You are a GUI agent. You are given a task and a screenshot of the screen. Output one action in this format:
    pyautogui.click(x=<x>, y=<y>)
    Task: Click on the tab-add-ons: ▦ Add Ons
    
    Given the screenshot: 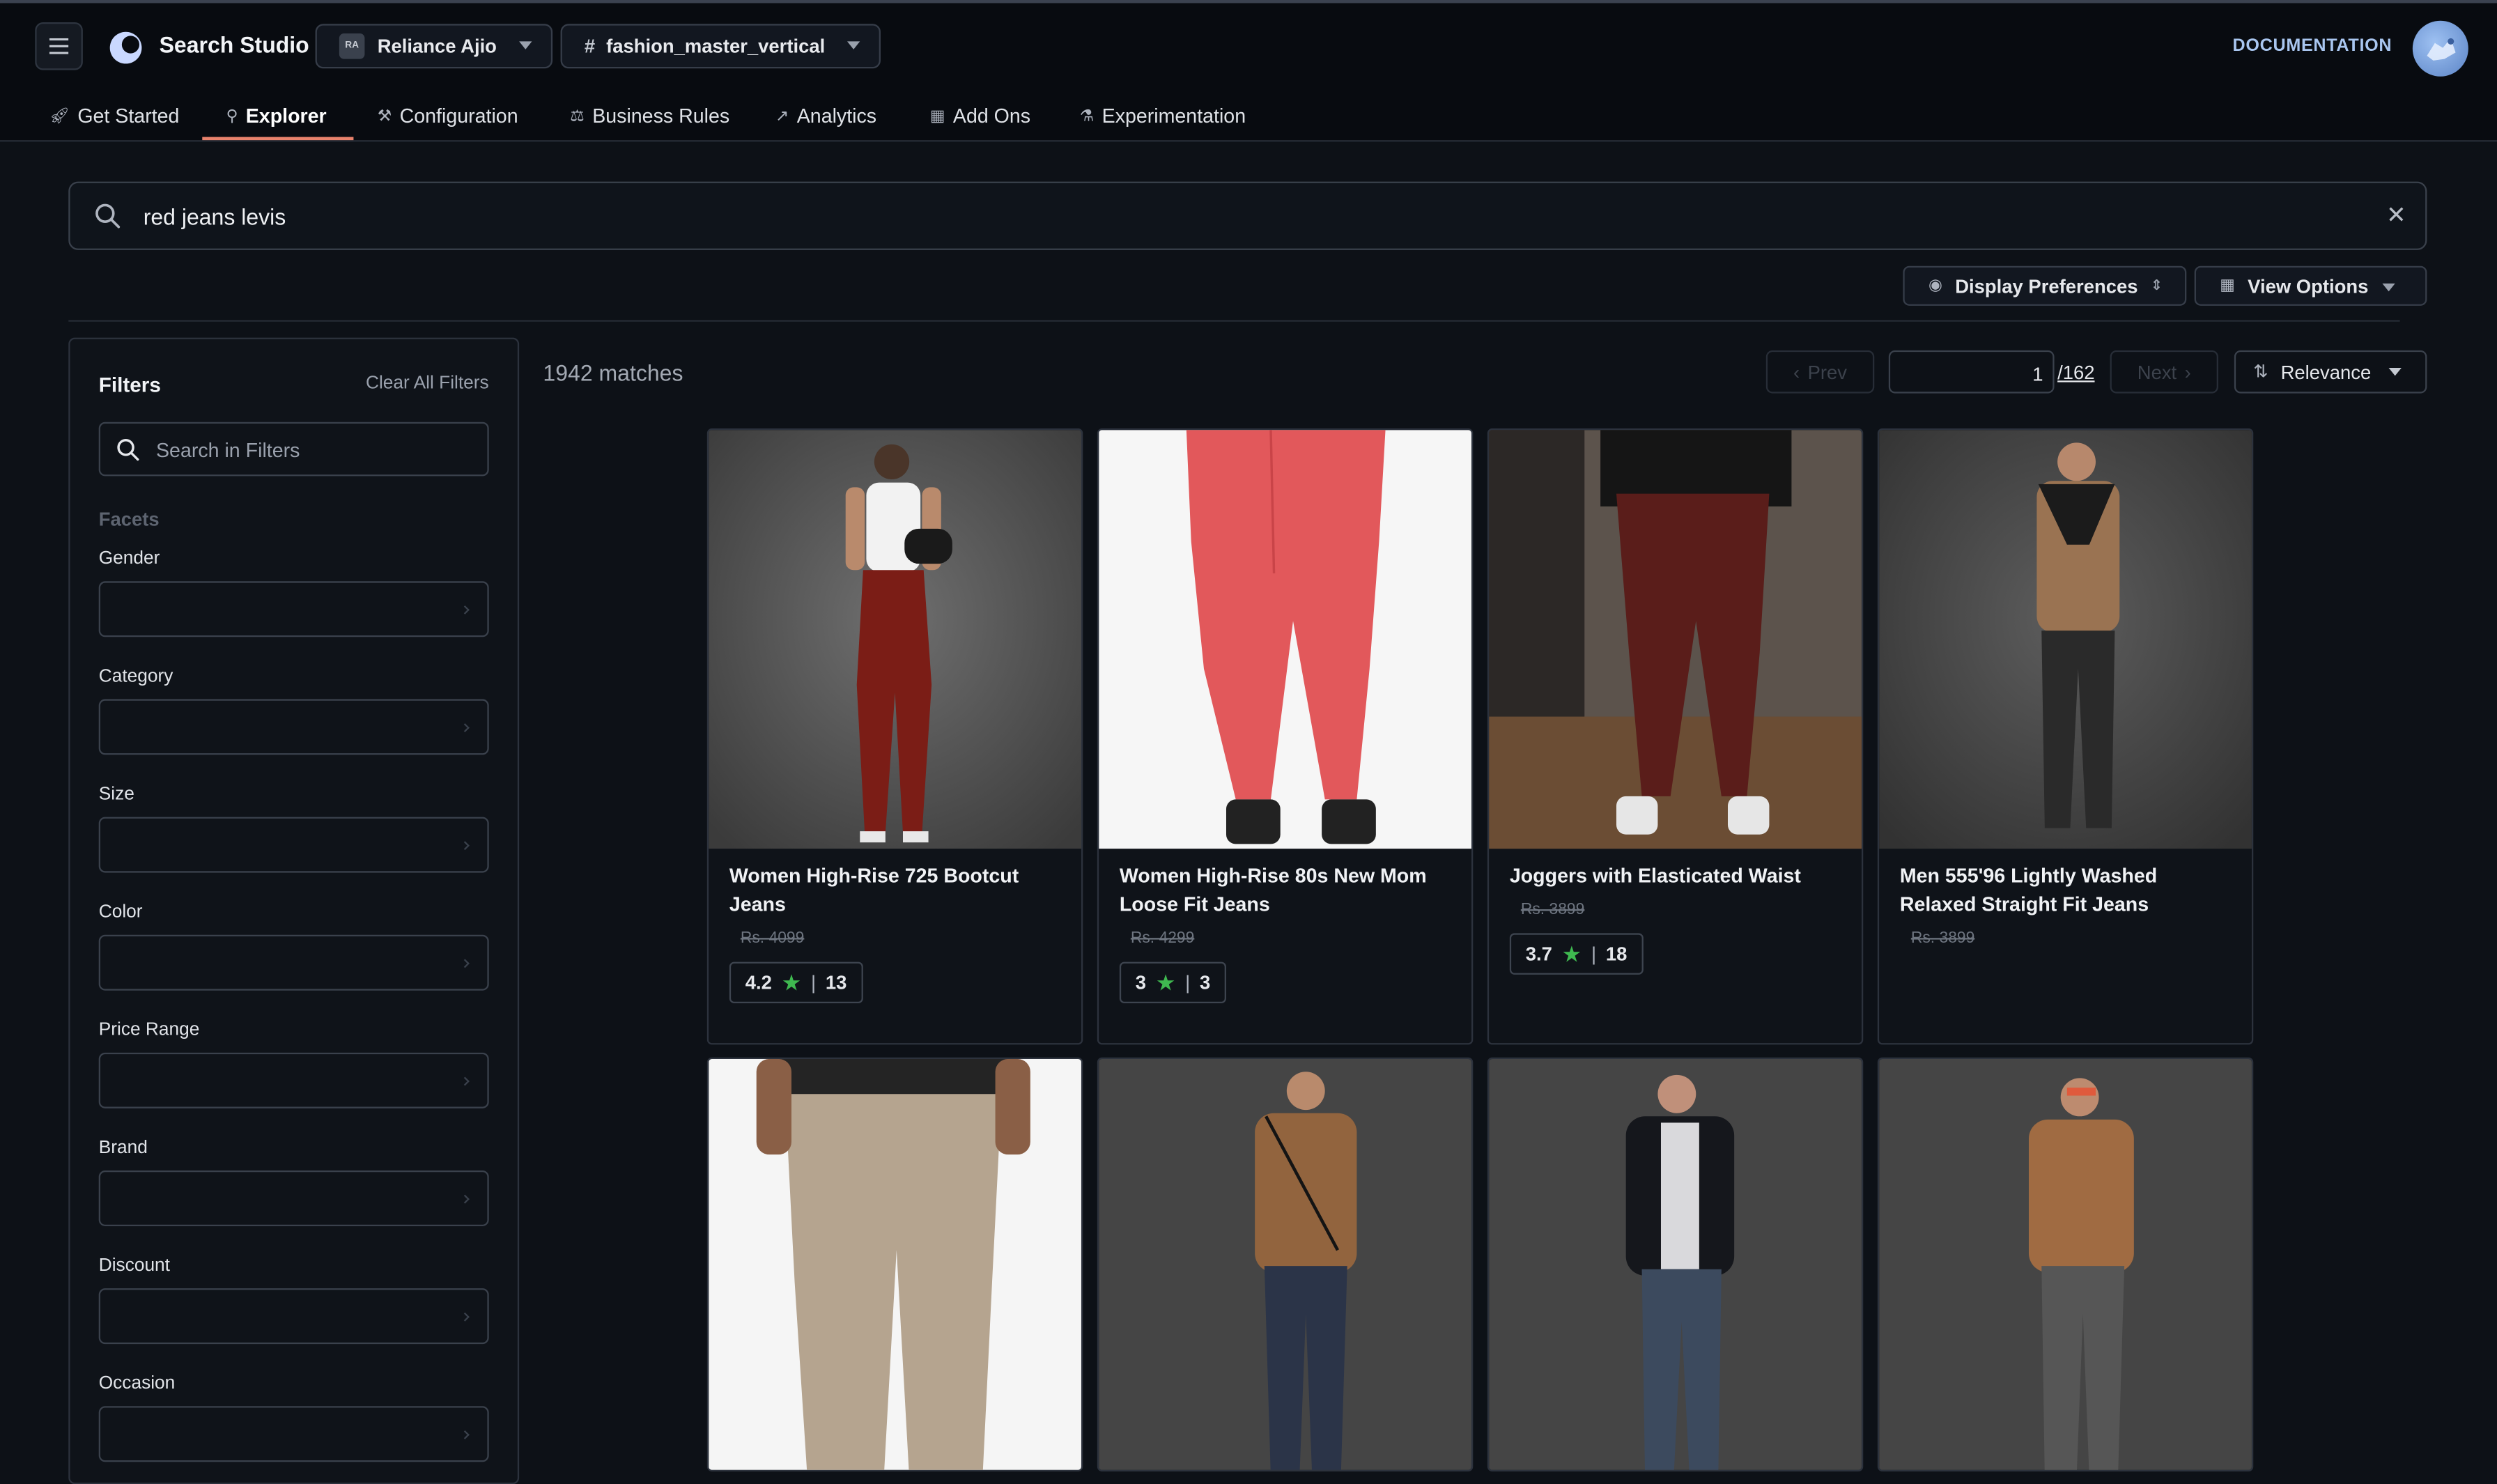 What is the action you would take?
    pyautogui.click(x=980, y=116)
    